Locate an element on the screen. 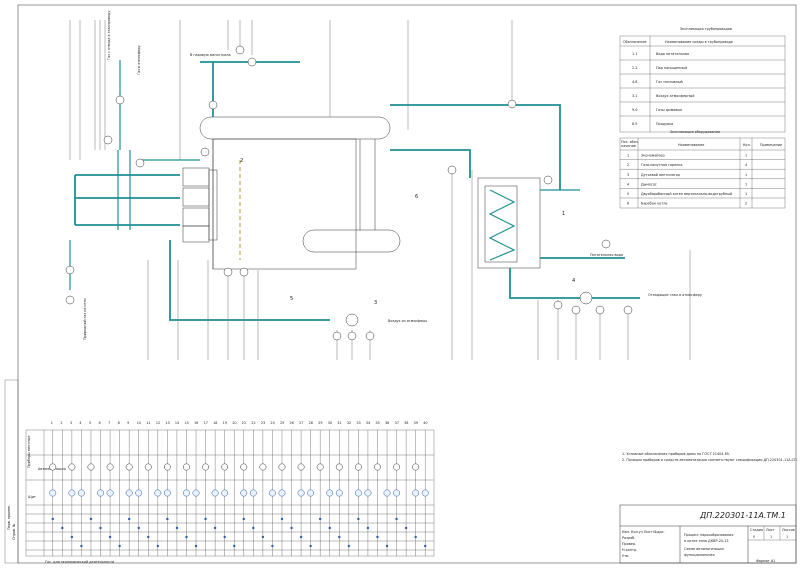 This screenshot has width=800, height=570. equip-col-note: Примечание is located at coordinates (771, 145).